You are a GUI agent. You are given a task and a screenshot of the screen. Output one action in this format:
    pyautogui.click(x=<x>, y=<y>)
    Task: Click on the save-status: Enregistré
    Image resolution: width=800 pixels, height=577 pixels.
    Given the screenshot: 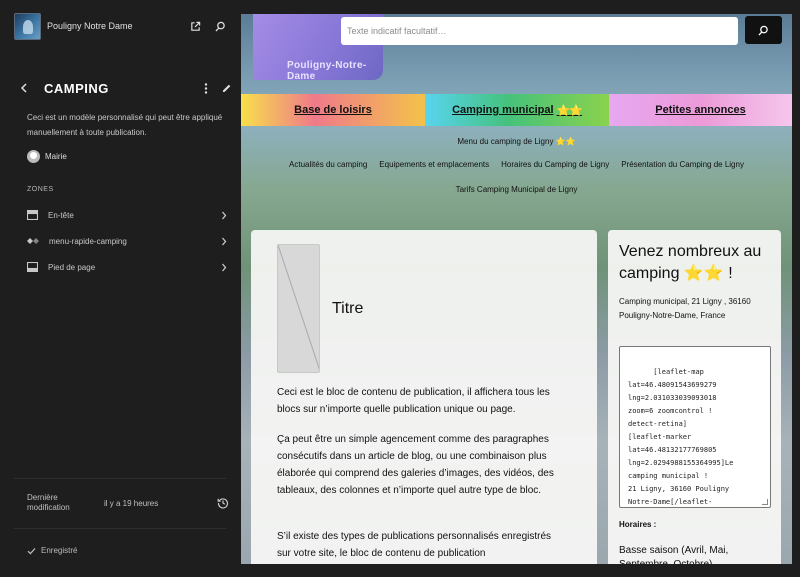 What is the action you would take?
    pyautogui.click(x=52, y=550)
    